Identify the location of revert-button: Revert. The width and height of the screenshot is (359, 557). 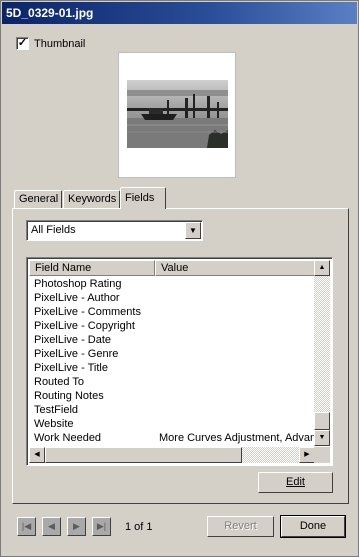
(240, 526).